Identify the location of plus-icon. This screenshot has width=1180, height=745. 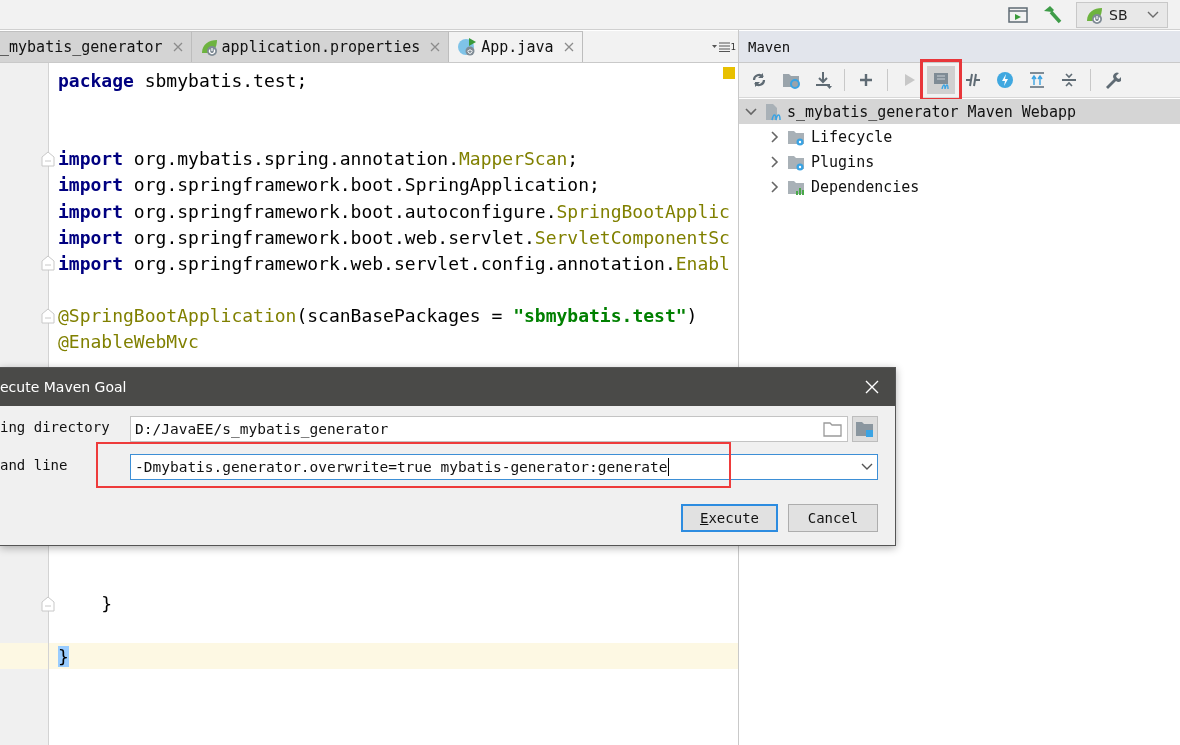
(866, 80).